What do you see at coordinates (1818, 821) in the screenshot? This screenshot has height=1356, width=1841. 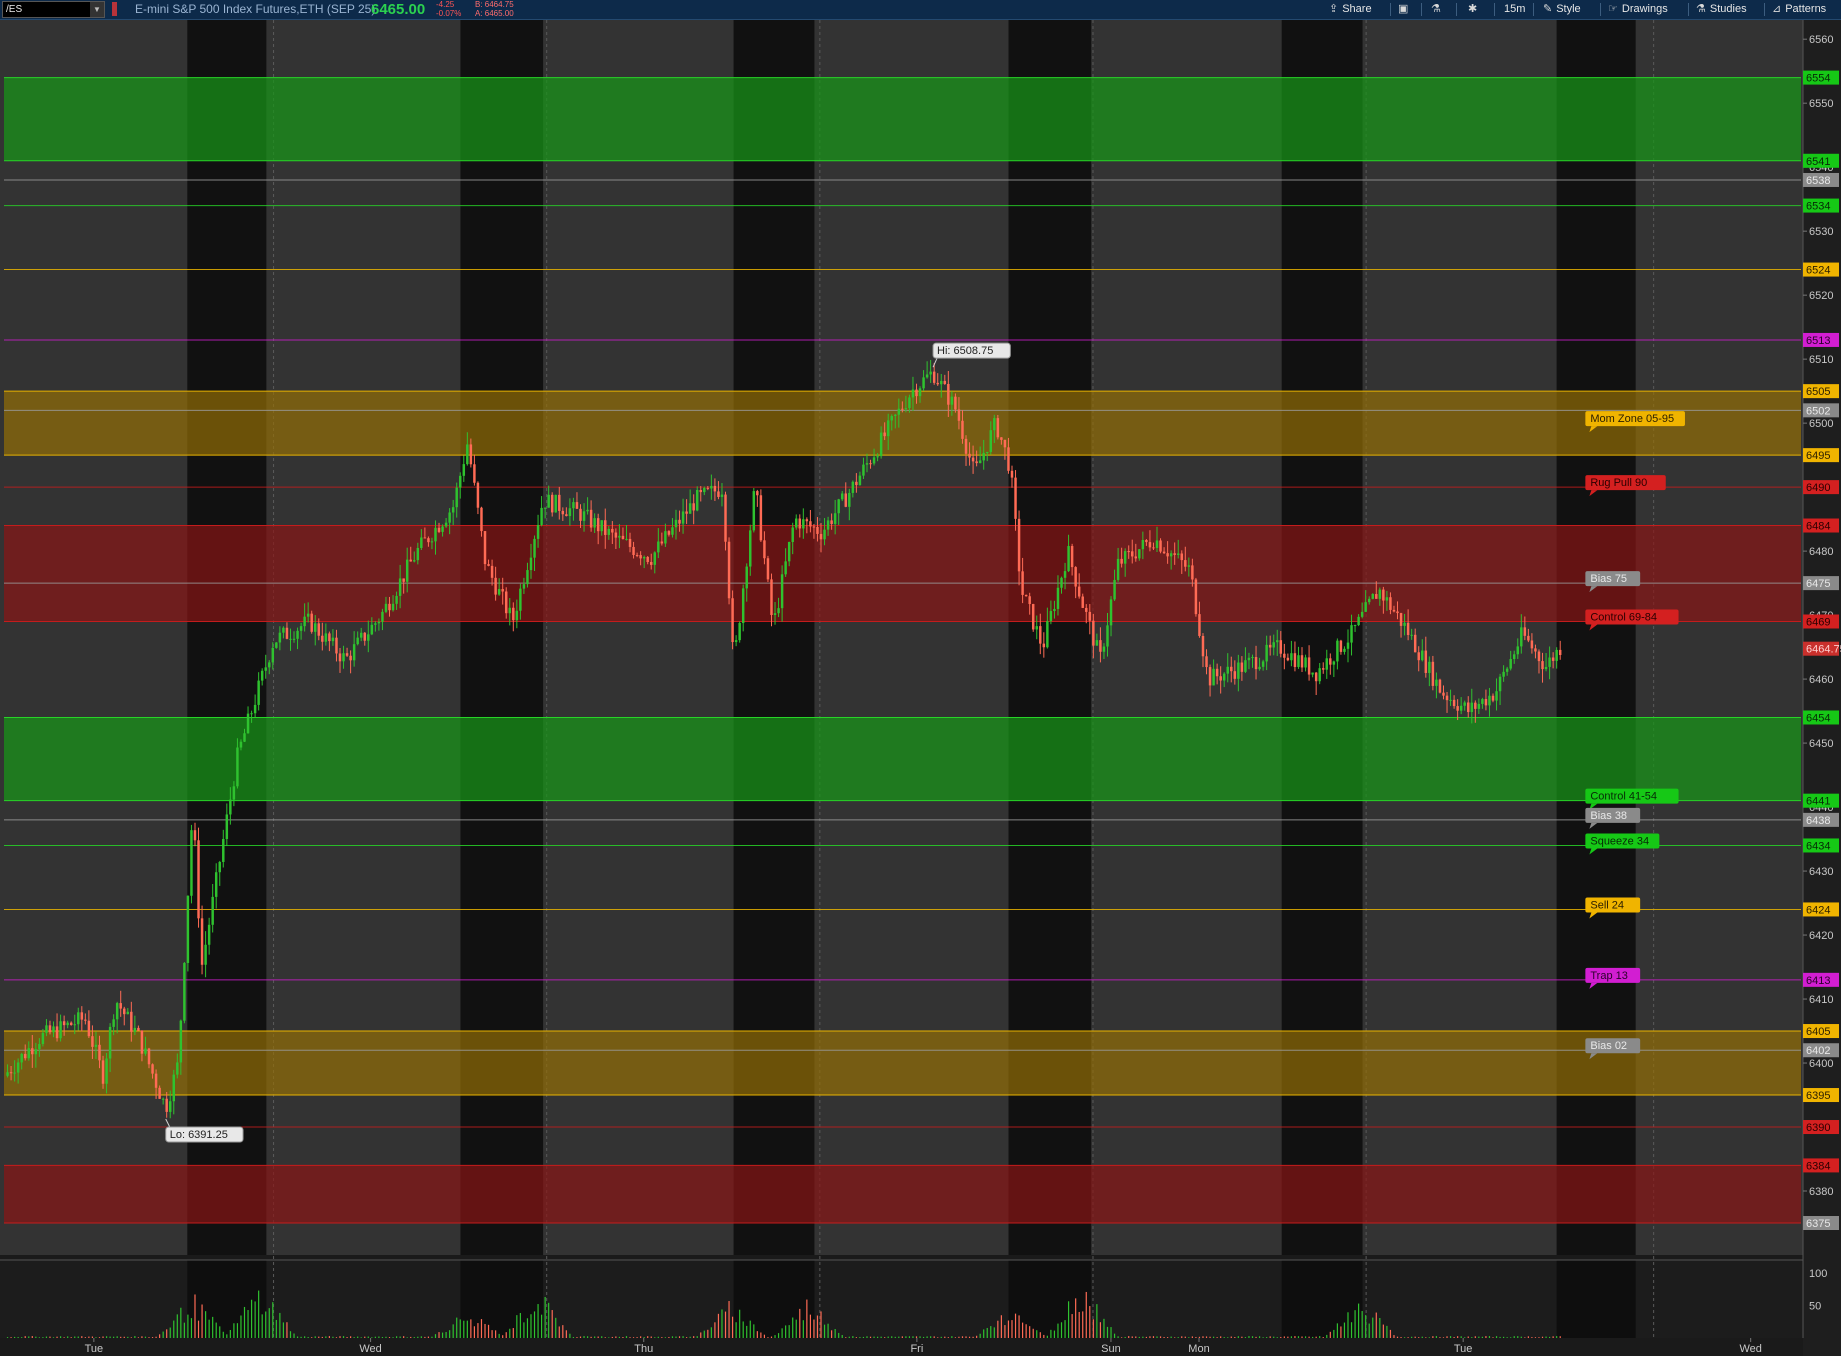 I see `price-tag-text: 6438` at bounding box center [1818, 821].